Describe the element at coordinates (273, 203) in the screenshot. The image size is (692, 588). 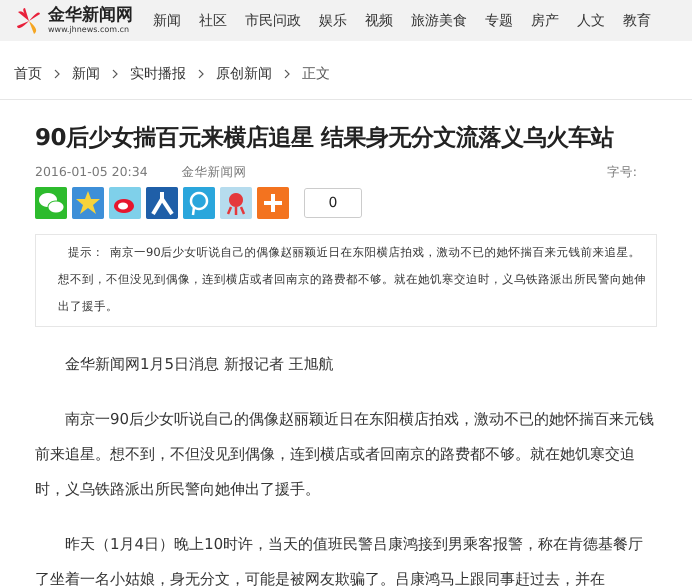
I see `share-more-icon` at that location.